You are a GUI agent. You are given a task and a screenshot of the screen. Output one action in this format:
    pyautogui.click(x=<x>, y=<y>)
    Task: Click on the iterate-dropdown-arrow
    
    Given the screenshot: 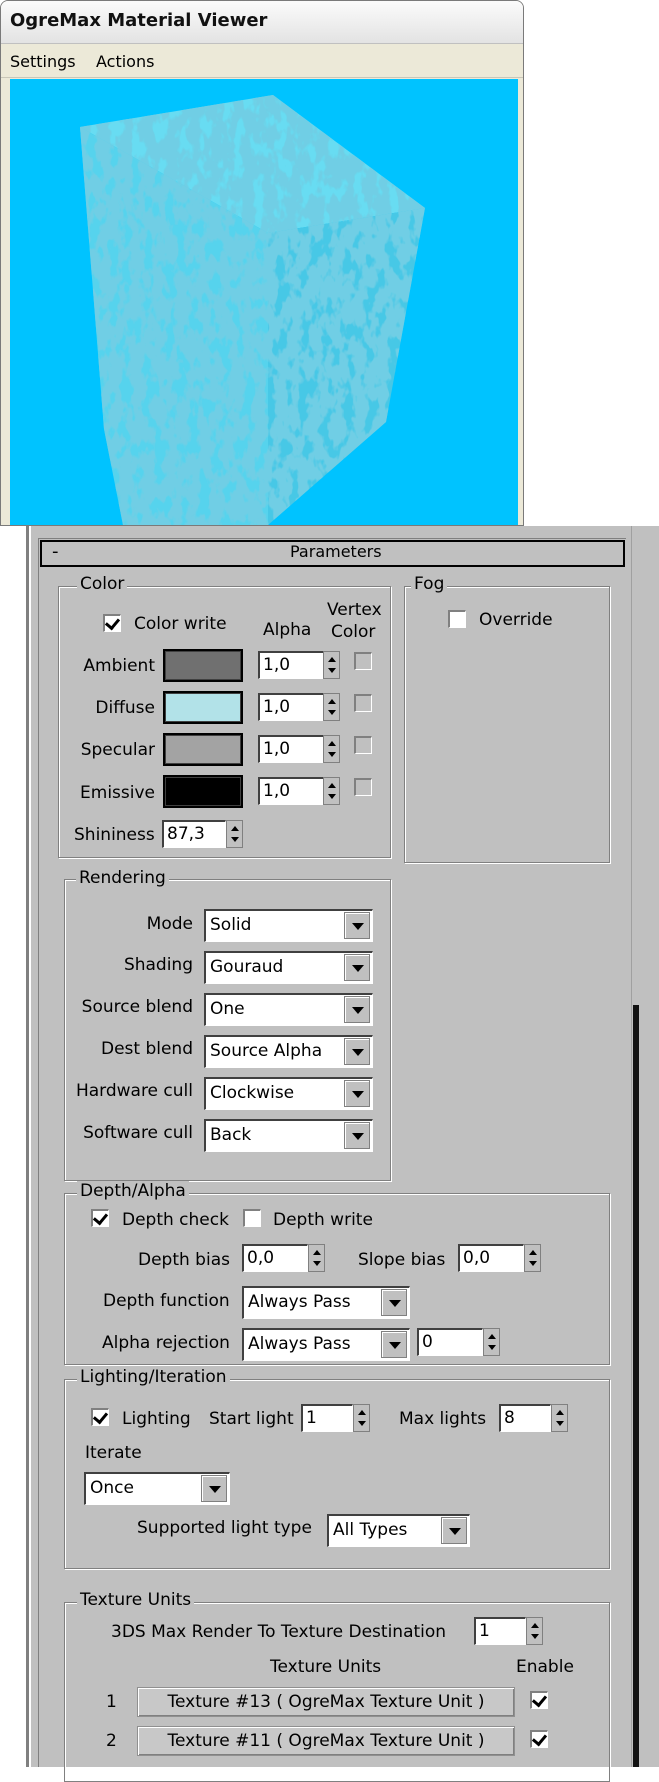 What is the action you would take?
    pyautogui.click(x=214, y=1488)
    